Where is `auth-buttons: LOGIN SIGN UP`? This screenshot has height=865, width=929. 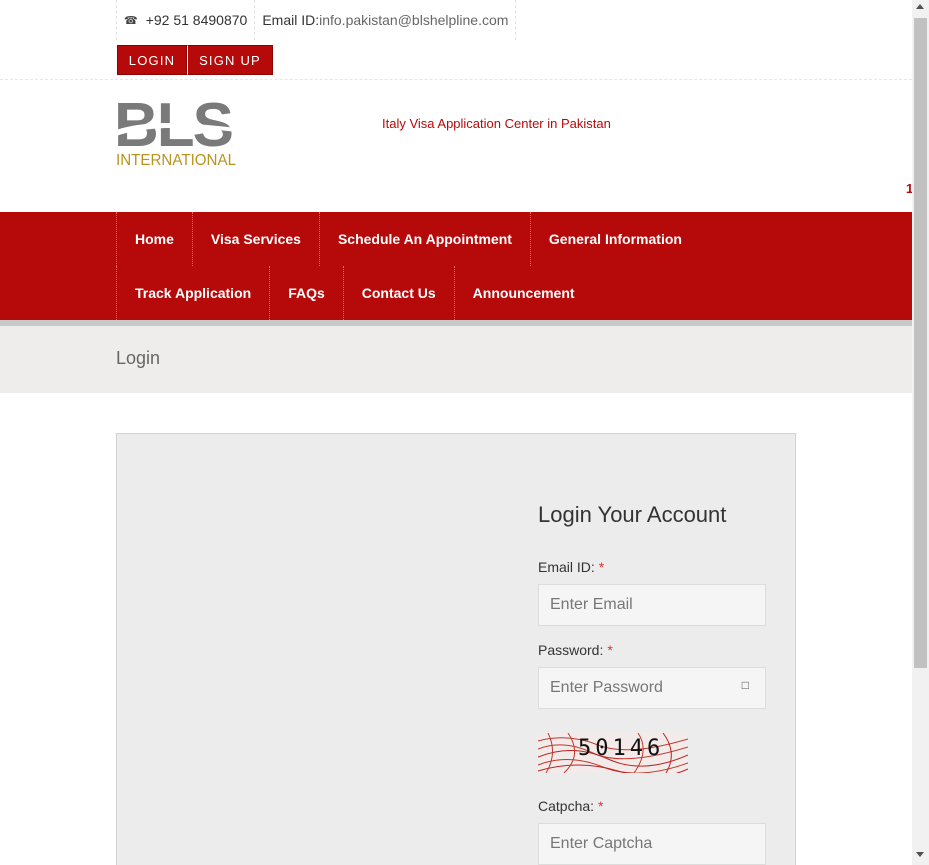
auth-buttons: LOGIN SIGN UP is located at coordinates (195, 60).